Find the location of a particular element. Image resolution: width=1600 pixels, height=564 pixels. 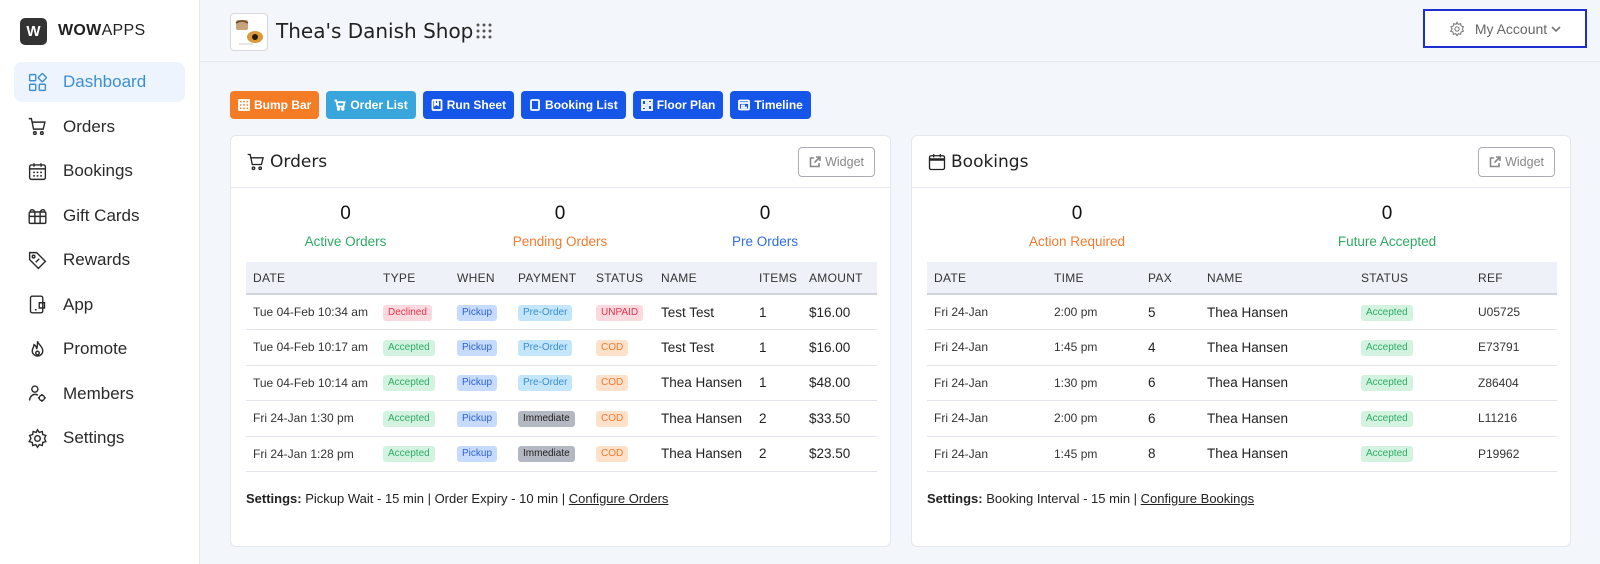

configure-bookings-link: Configure Bookings is located at coordinates (1197, 498).